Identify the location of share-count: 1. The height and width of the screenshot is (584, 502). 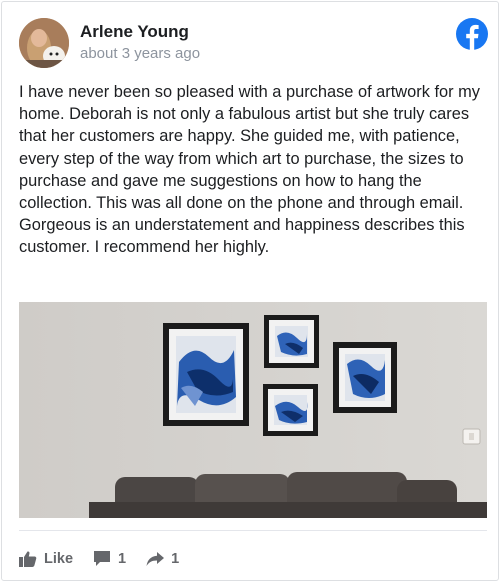
(175, 559).